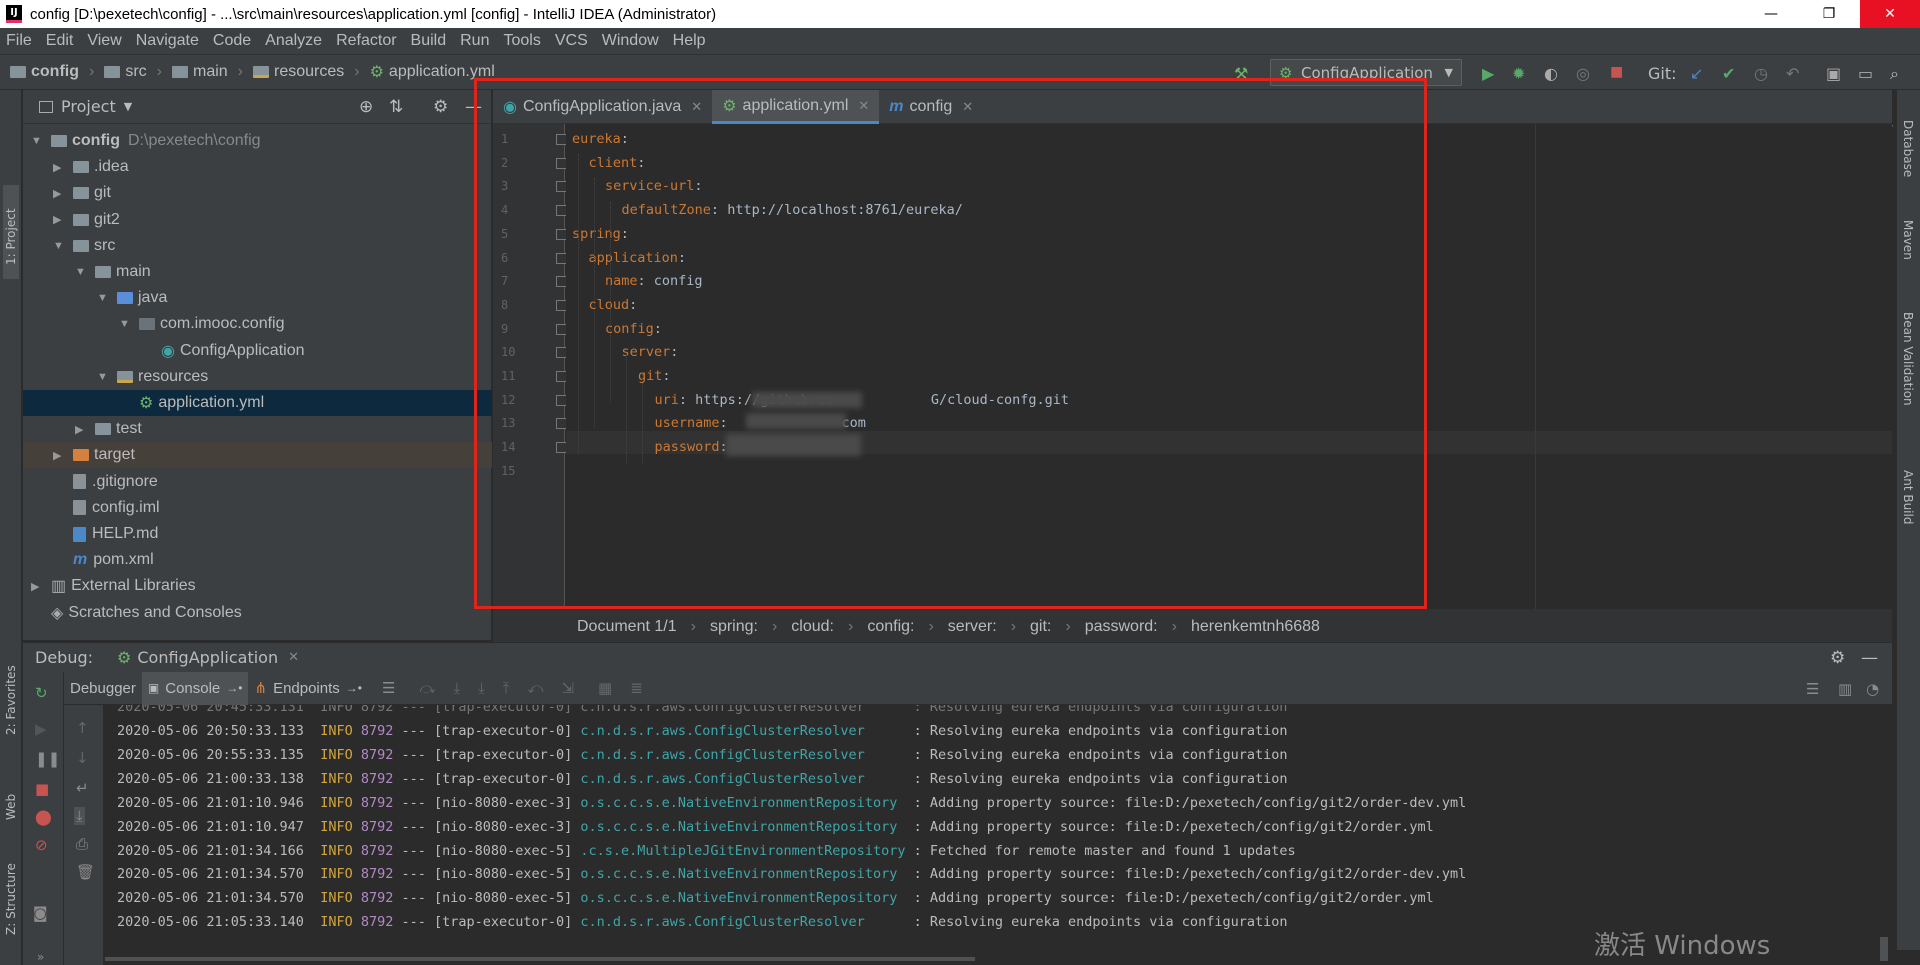  Describe the element at coordinates (396, 107) in the screenshot. I see `collapse-all-icon: ⇅` at that location.